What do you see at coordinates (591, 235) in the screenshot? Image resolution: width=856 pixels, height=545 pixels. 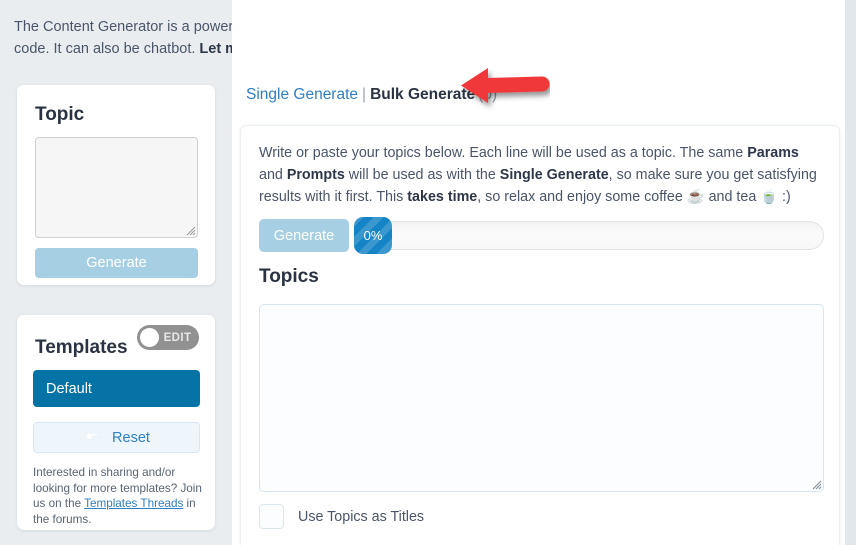 I see `bulk-progress-bar` at bounding box center [591, 235].